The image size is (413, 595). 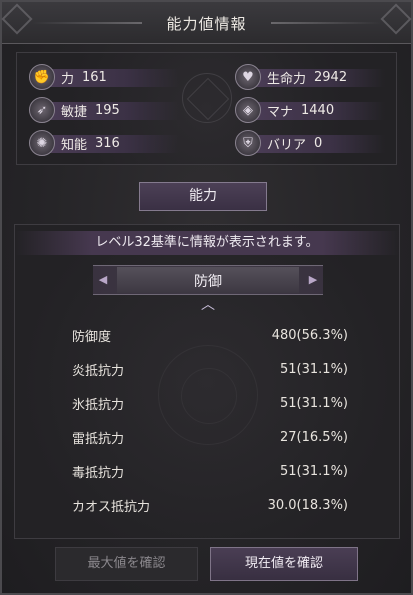 I want to click on row-label: 氷抵抗力, so click(x=98, y=405).